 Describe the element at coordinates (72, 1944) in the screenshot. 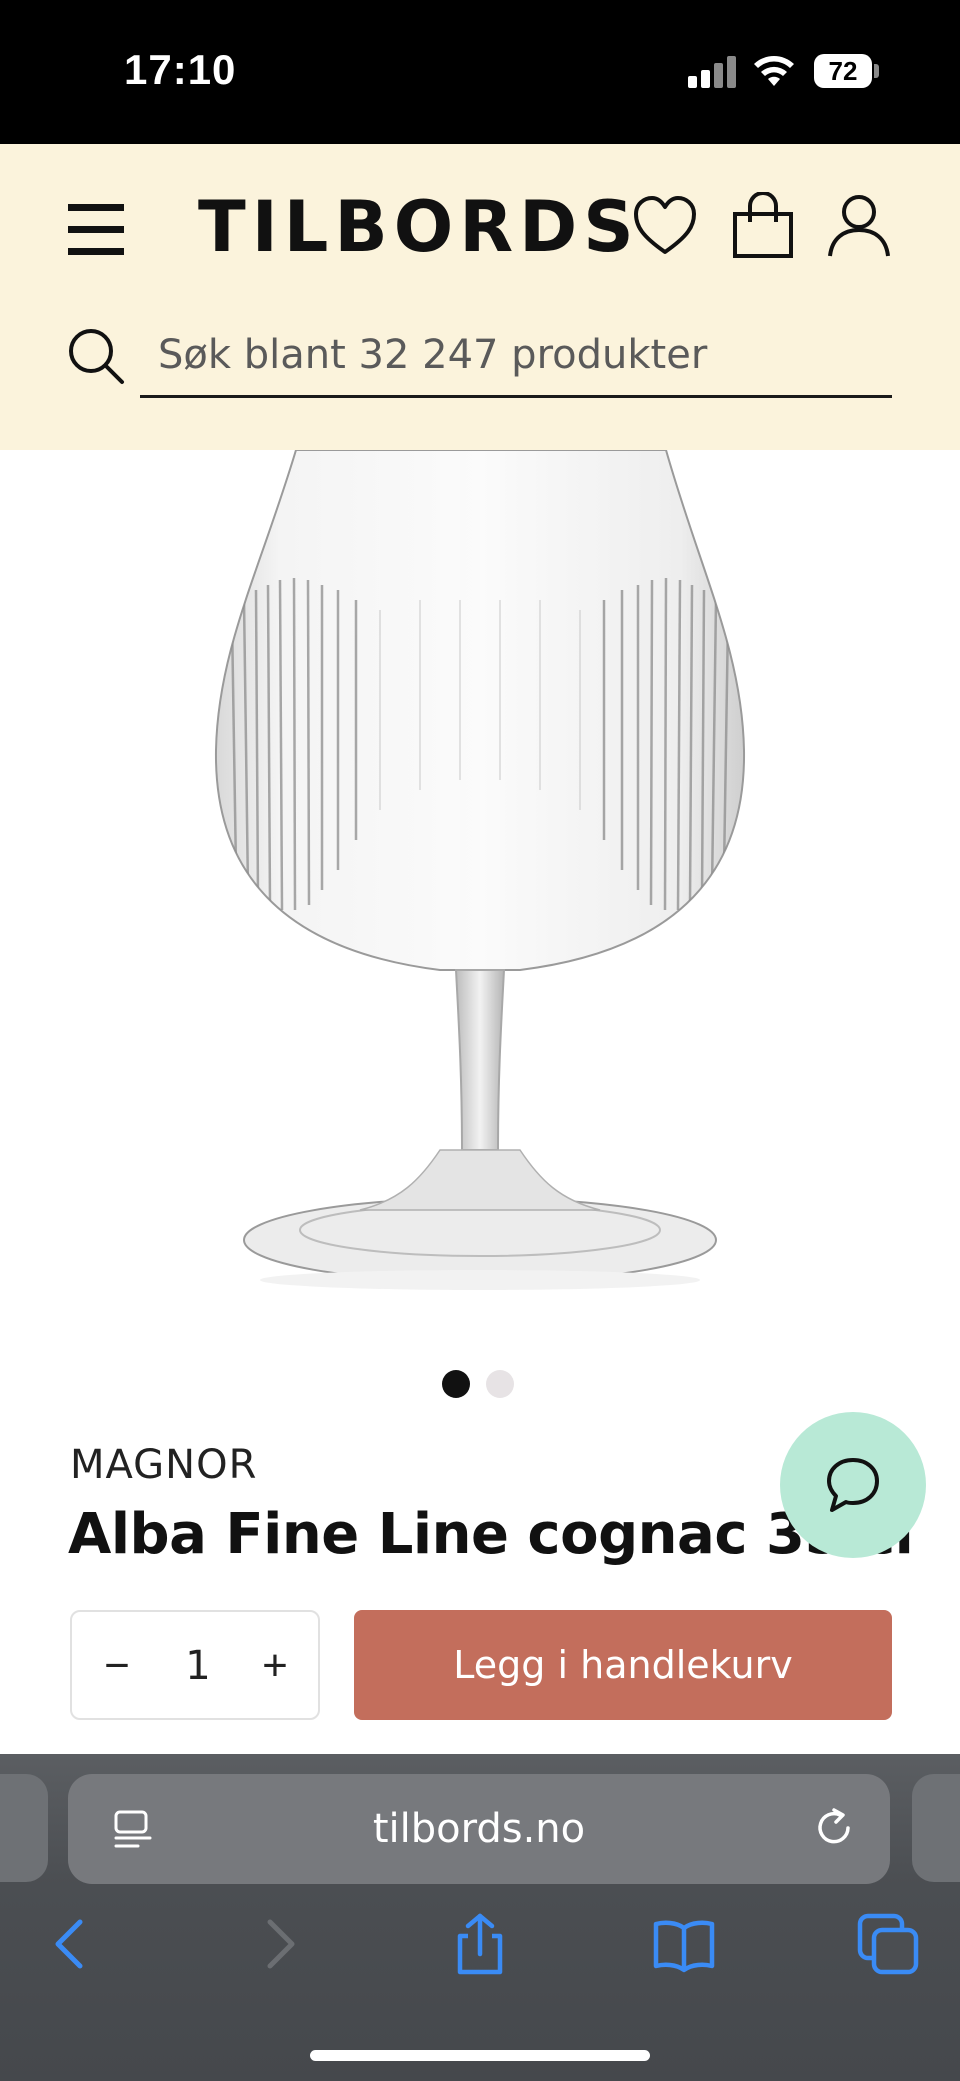

I see `back-icon` at that location.